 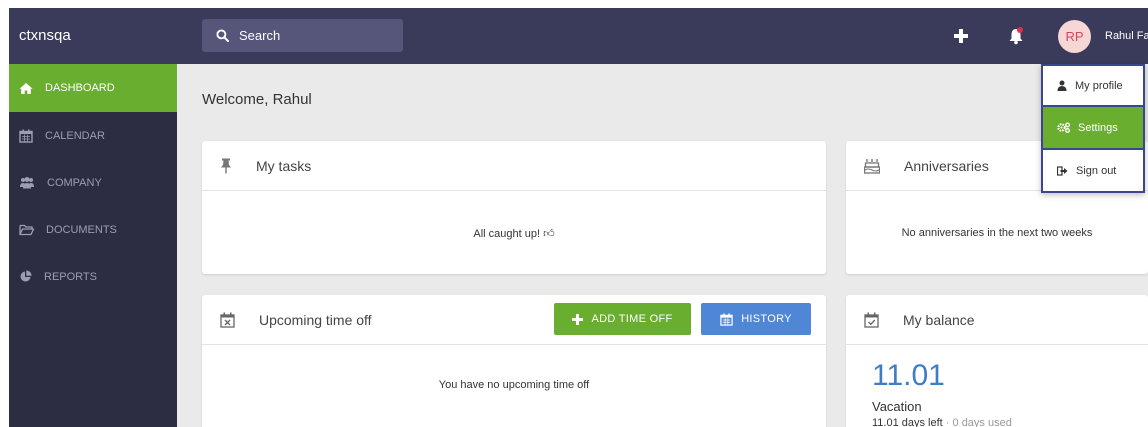 I want to click on window-top-strip, so click(x=574, y=4).